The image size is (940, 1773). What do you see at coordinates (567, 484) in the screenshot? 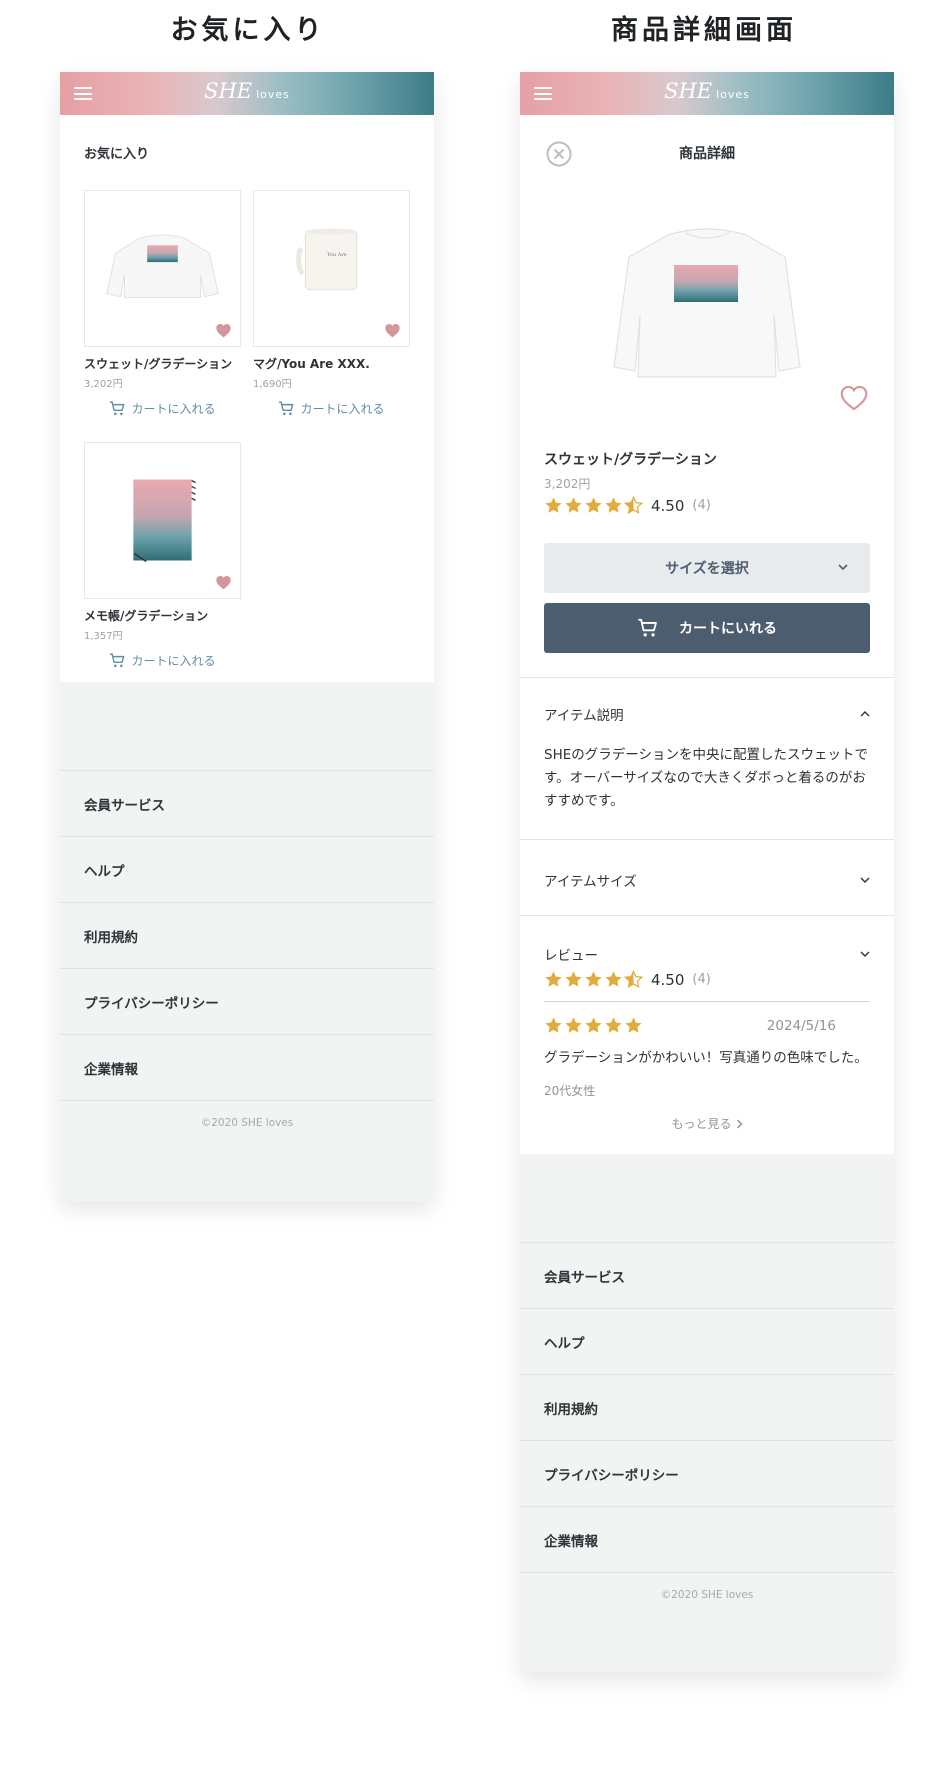
I see `product-price: 3,202円` at bounding box center [567, 484].